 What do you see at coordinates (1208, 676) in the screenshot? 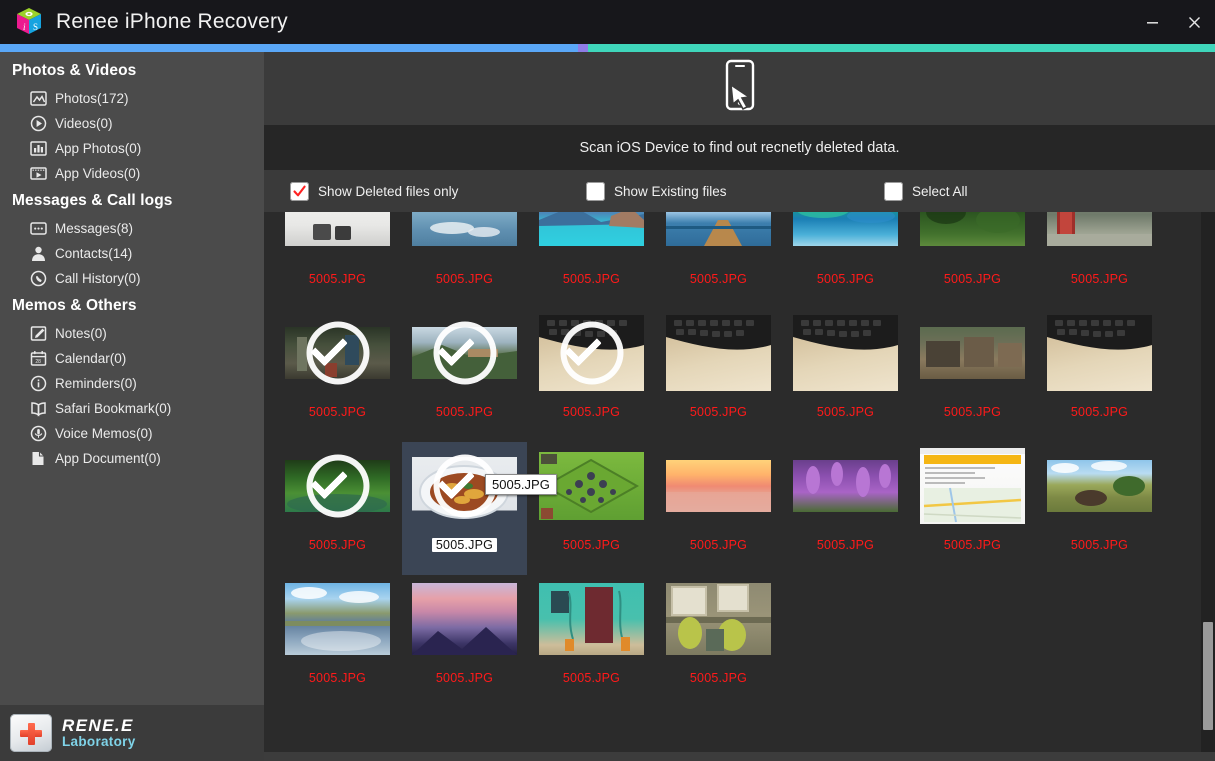
I see `scrollbar-thumb` at bounding box center [1208, 676].